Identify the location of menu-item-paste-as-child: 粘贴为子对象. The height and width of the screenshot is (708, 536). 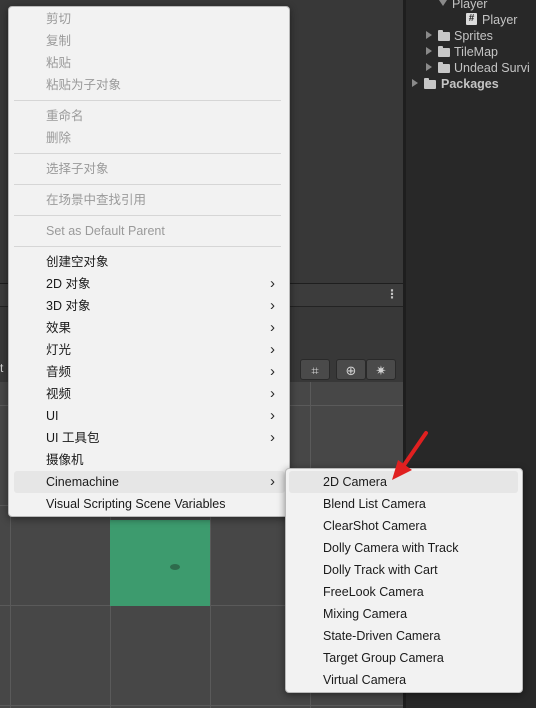
(149, 85).